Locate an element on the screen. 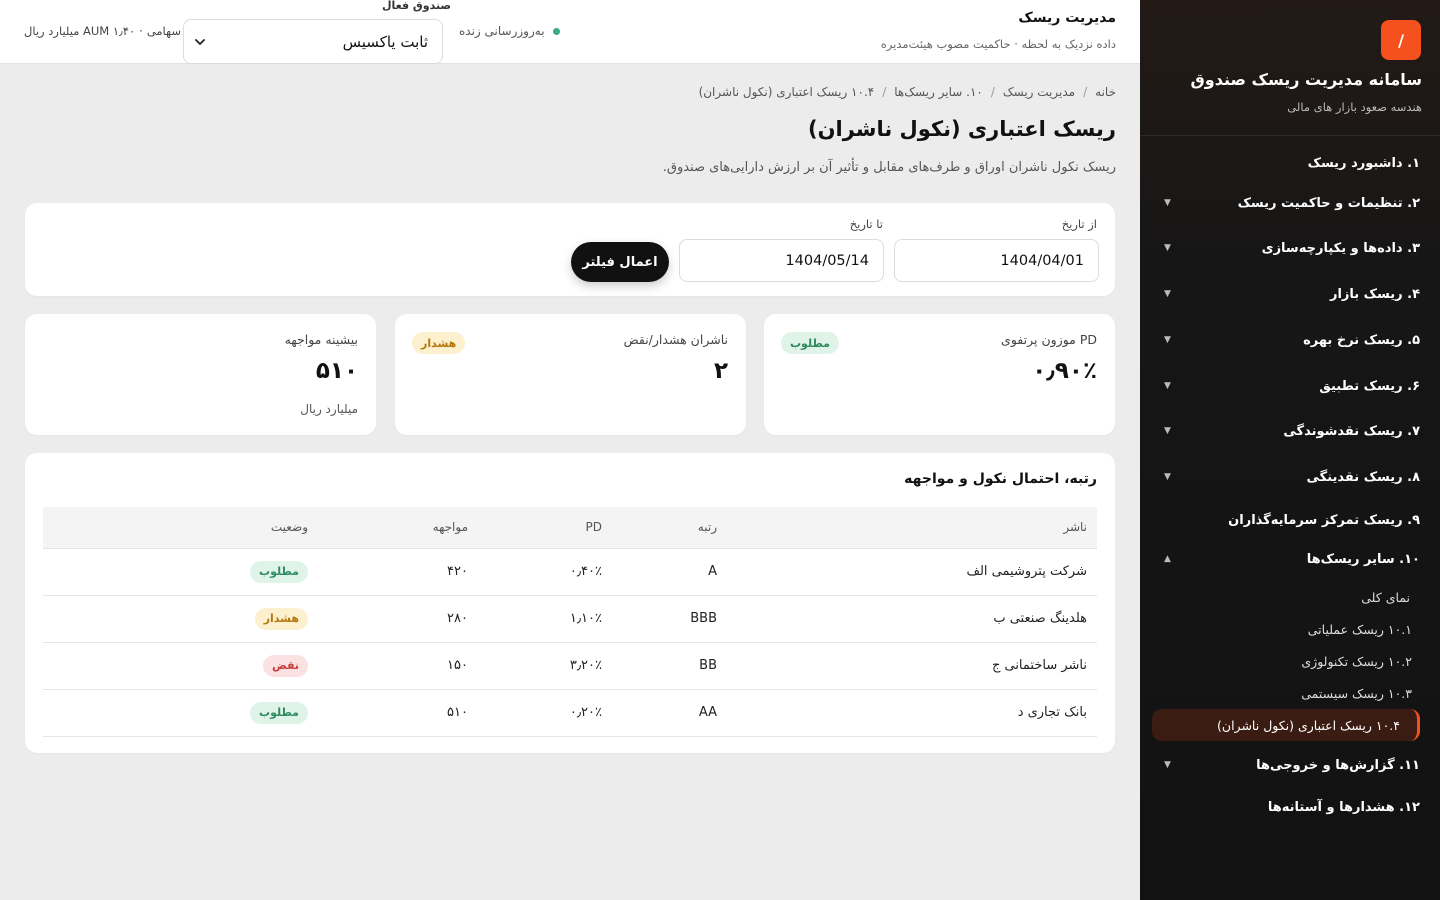 The height and width of the screenshot is (900, 1440). cell-exposure: ۲۸۰ is located at coordinates (388, 619).